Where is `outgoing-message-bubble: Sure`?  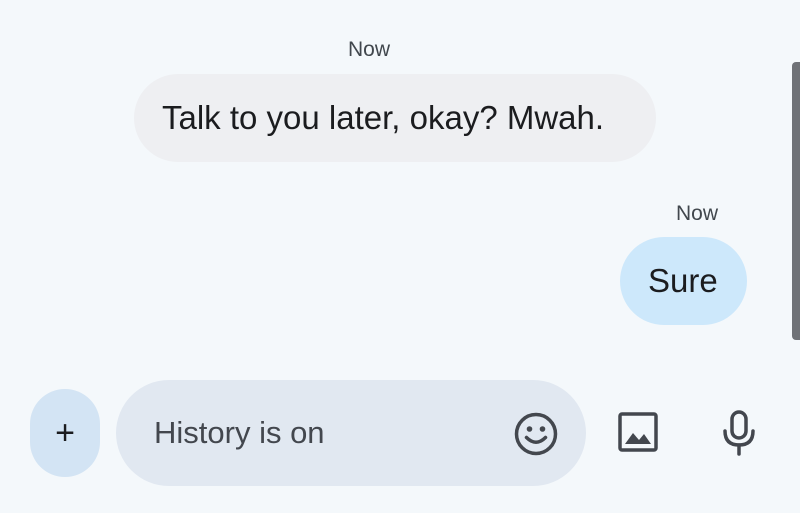 outgoing-message-bubble: Sure is located at coordinates (683, 281).